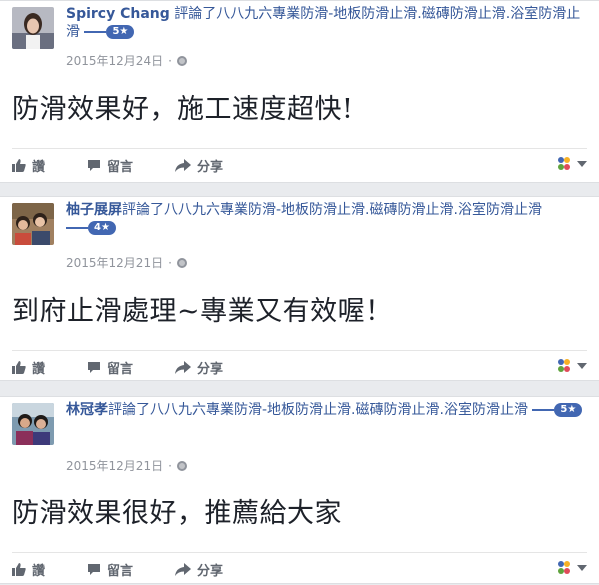 The width and height of the screenshot is (599, 585). Describe the element at coordinates (202, 311) in the screenshot. I see `review-text: 到府止滑處理~專業又有效喔！` at that location.